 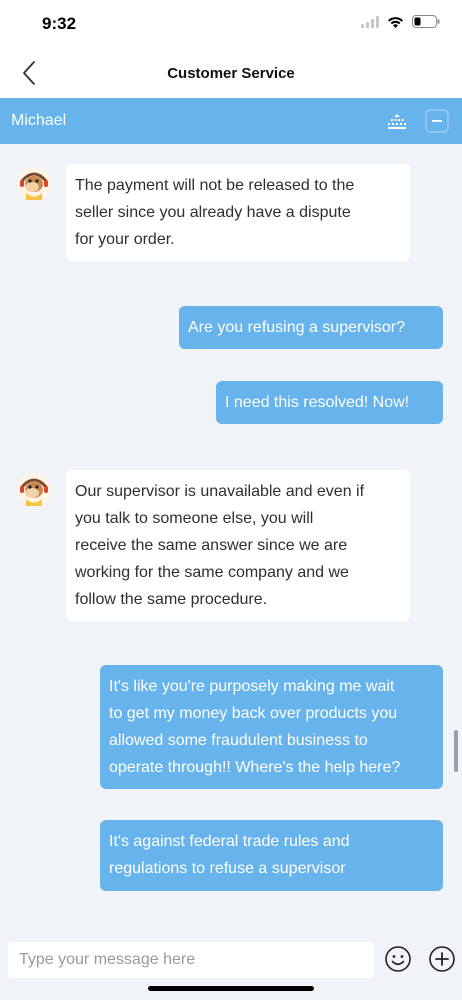 I want to click on minimize-icon, so click(x=437, y=121).